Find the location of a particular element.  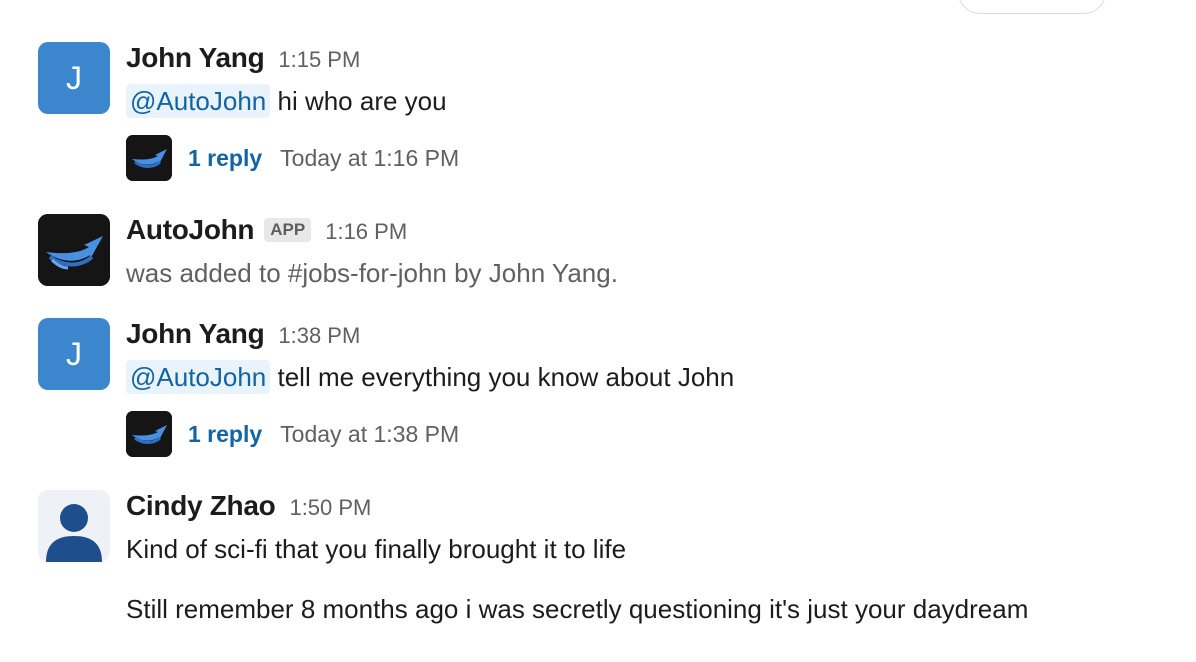

scroll-to-new-pill is located at coordinates (1032, 7).